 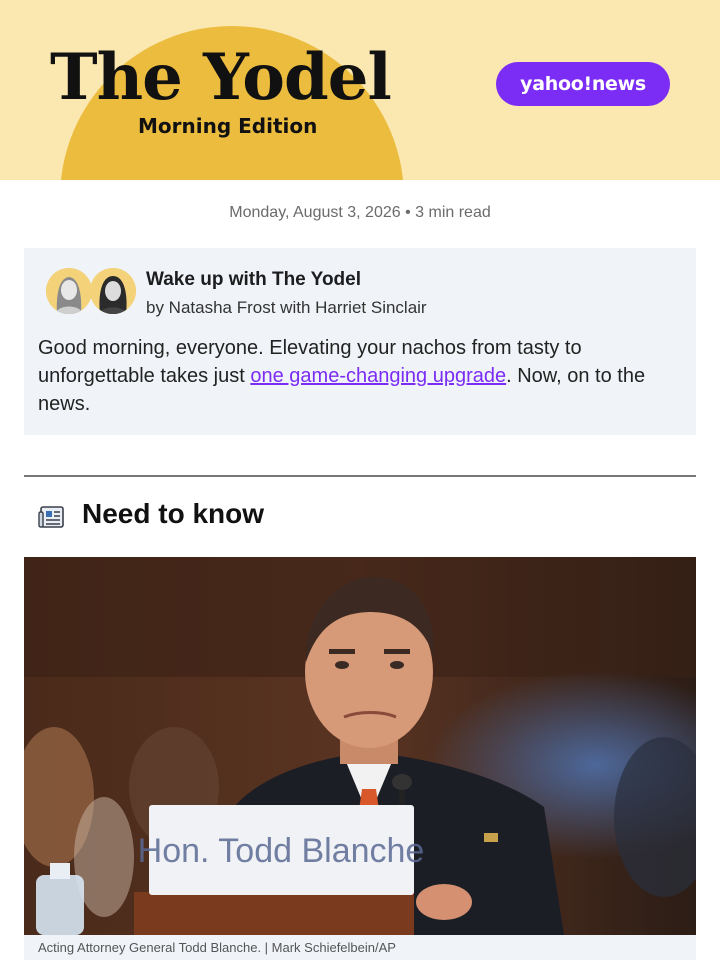 What do you see at coordinates (228, 126) in the screenshot?
I see `newsletter-edition: Morning Edition` at bounding box center [228, 126].